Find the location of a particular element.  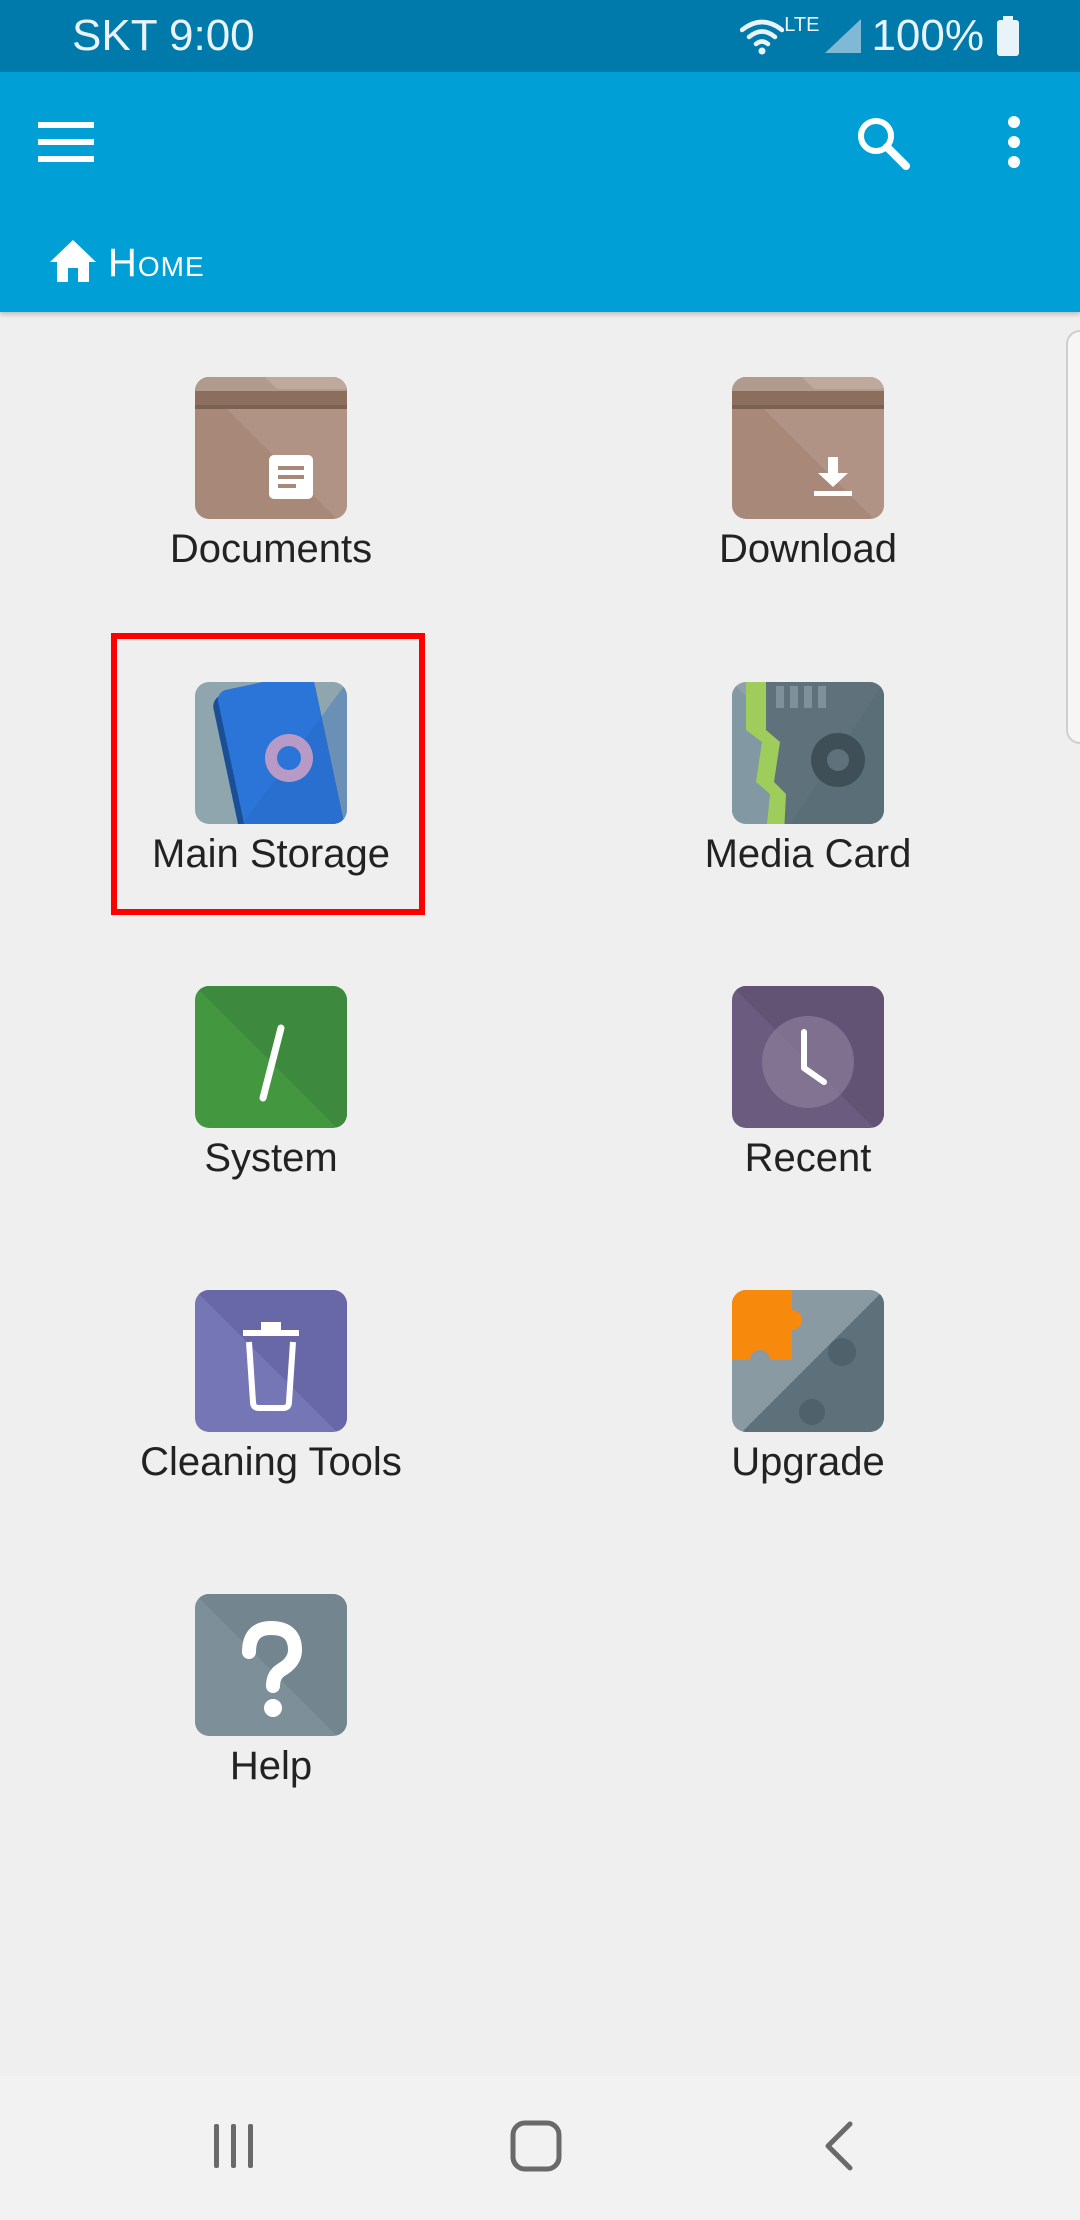

tile-label: Recent is located at coordinates (808, 1158).